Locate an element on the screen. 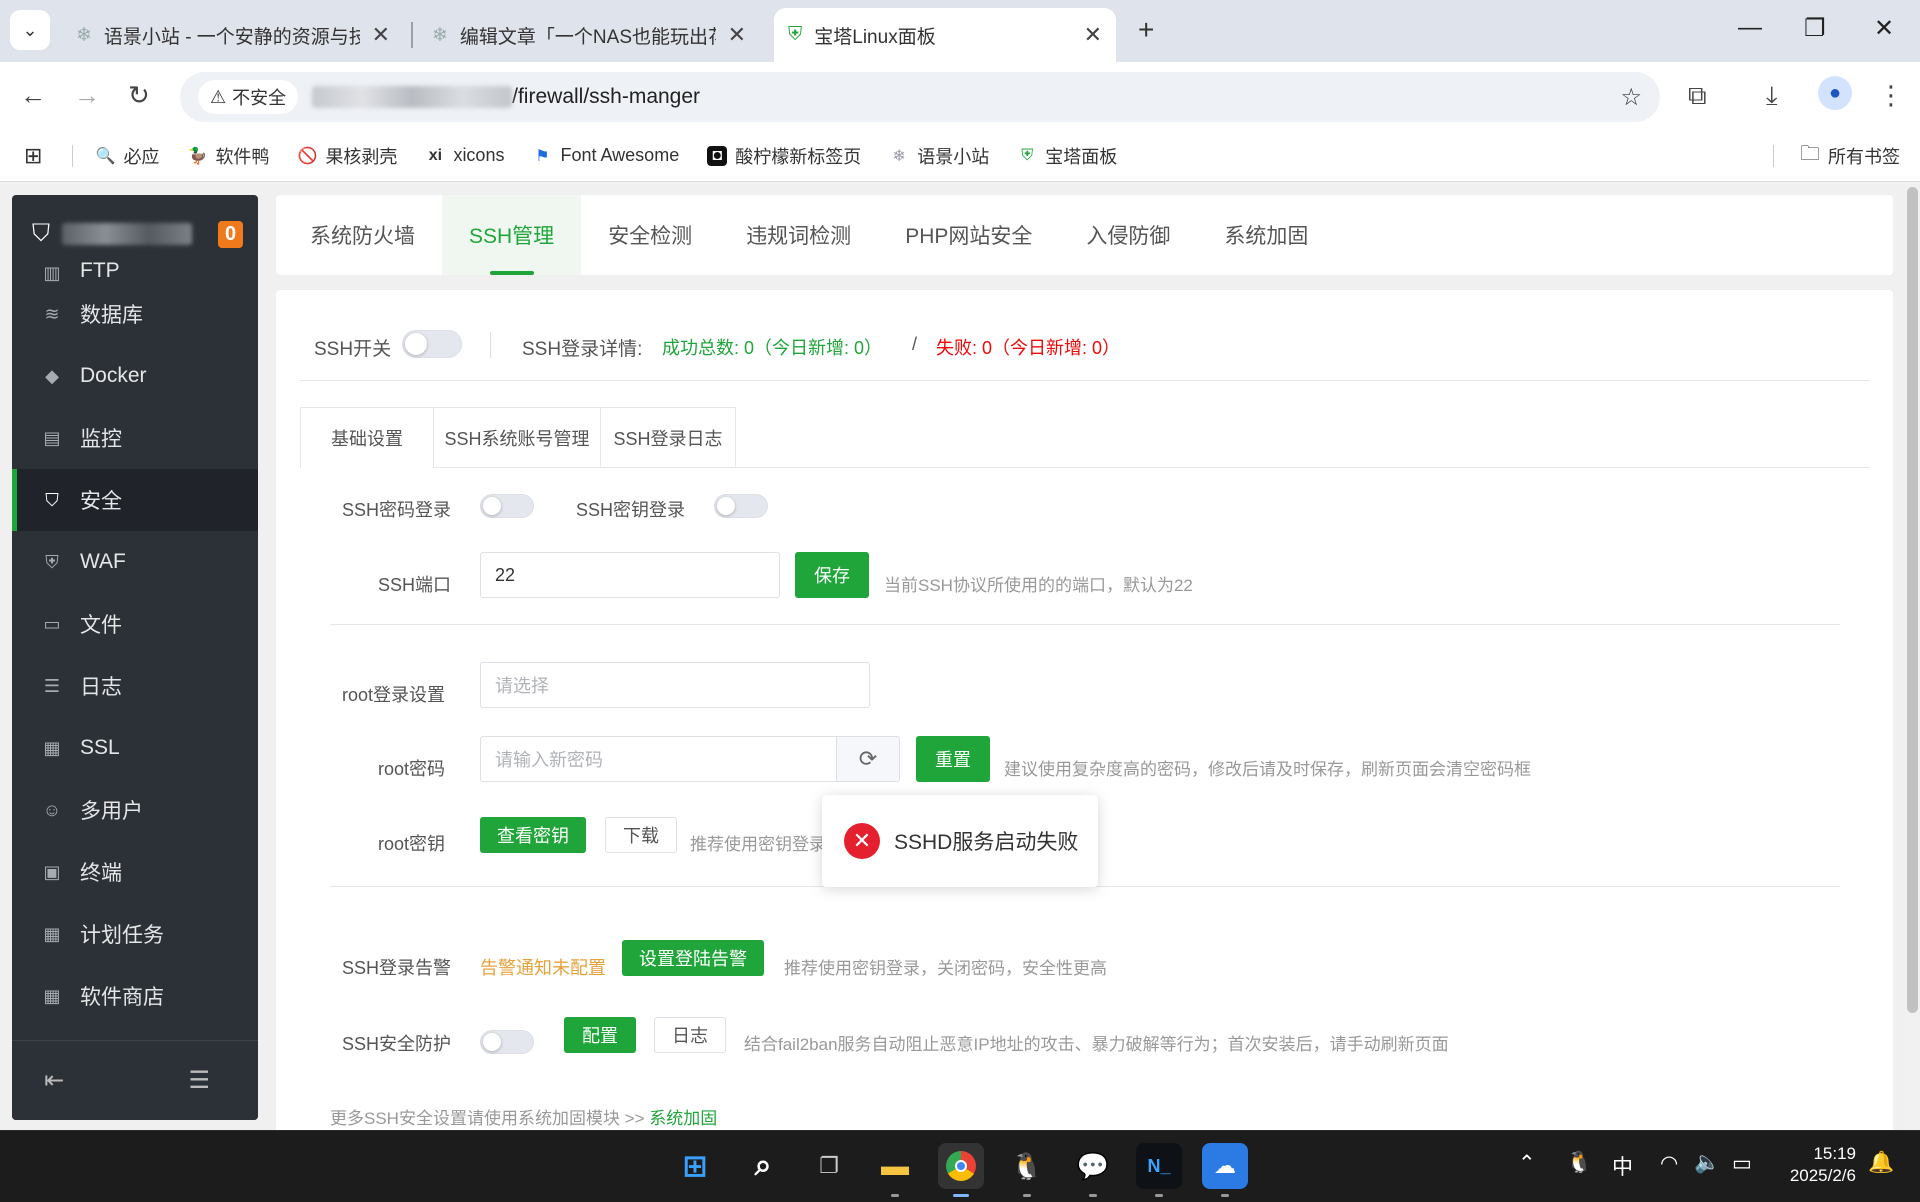 This screenshot has height=1202, width=1920. task-view-icon: ❐ is located at coordinates (829, 1166).